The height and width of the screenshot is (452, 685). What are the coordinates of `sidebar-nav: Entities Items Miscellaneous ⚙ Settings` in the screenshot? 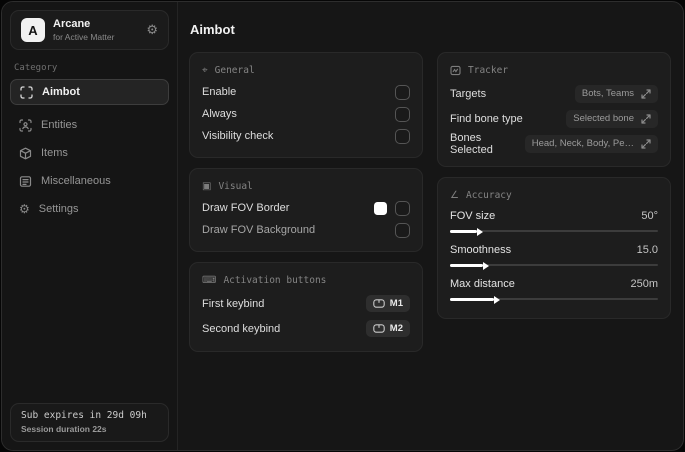 It's located at (89, 167).